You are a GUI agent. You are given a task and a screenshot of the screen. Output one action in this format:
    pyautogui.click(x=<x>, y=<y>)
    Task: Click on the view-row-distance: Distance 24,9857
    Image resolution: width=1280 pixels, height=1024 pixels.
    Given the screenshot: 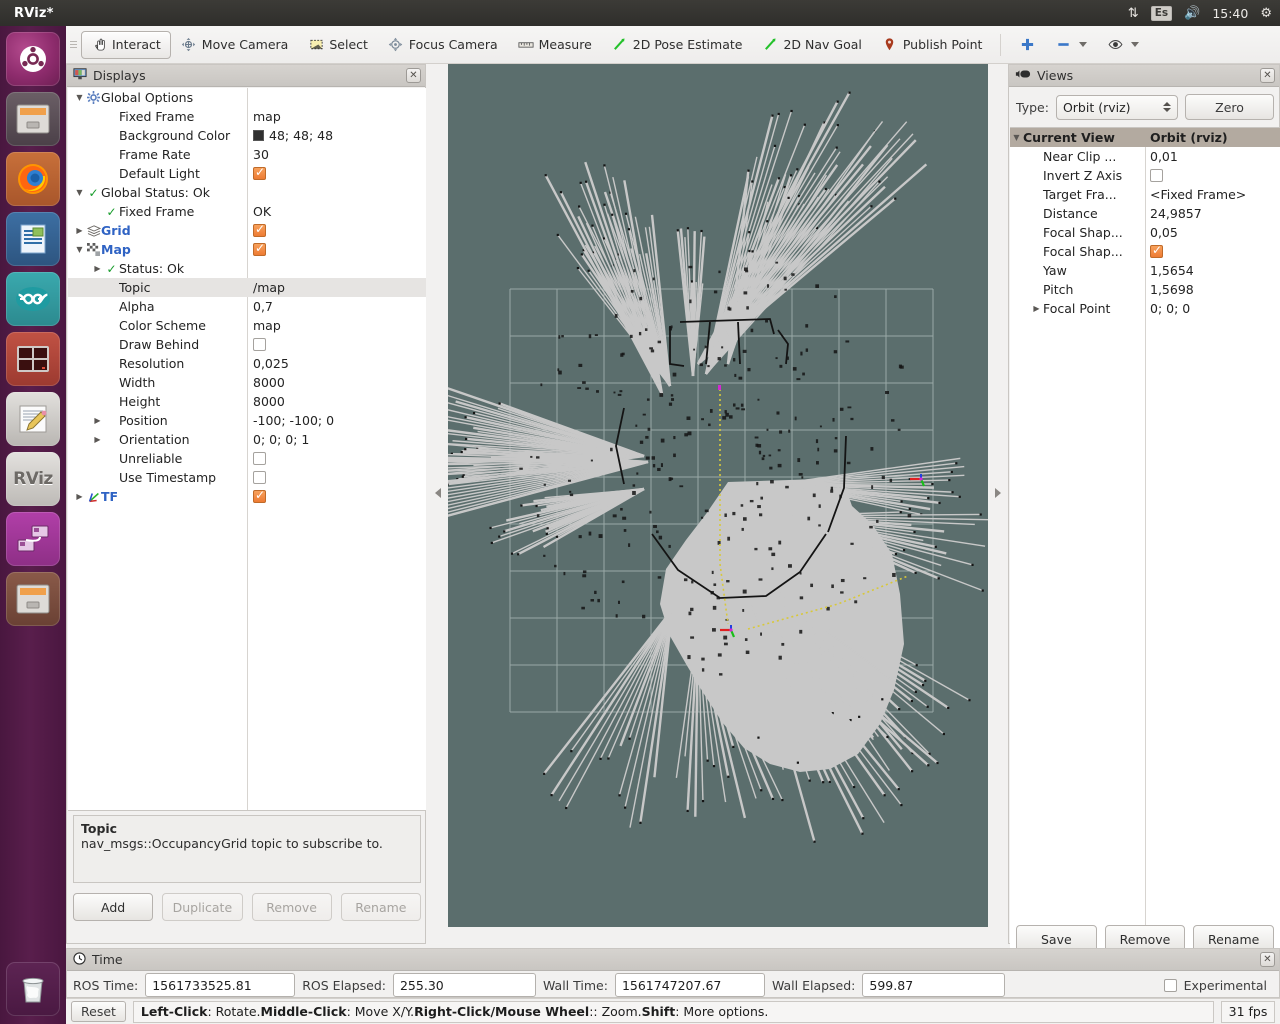 What is the action you would take?
    pyautogui.click(x=1145, y=213)
    